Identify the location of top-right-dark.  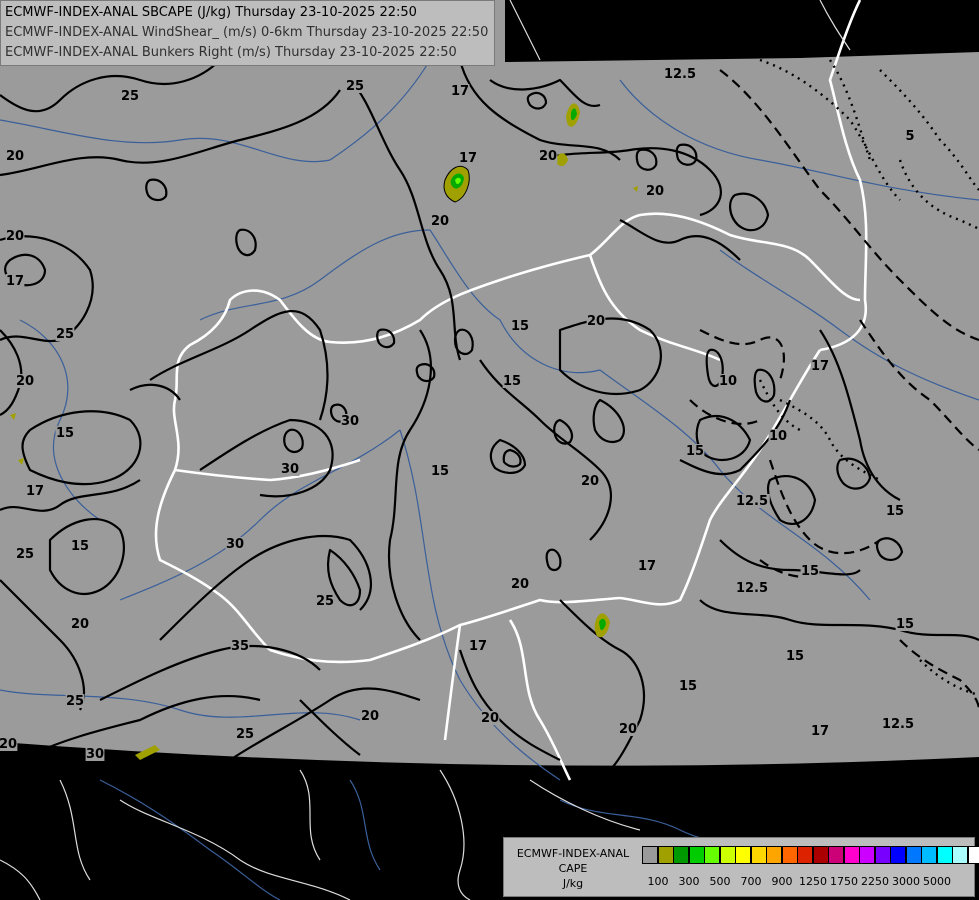
(742, 31).